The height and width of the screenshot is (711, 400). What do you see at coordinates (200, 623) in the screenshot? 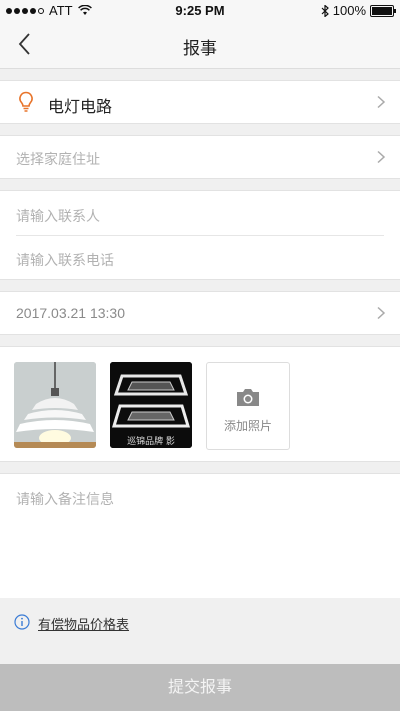
I see `pricing-link-row: 有偿物品价格表` at bounding box center [200, 623].